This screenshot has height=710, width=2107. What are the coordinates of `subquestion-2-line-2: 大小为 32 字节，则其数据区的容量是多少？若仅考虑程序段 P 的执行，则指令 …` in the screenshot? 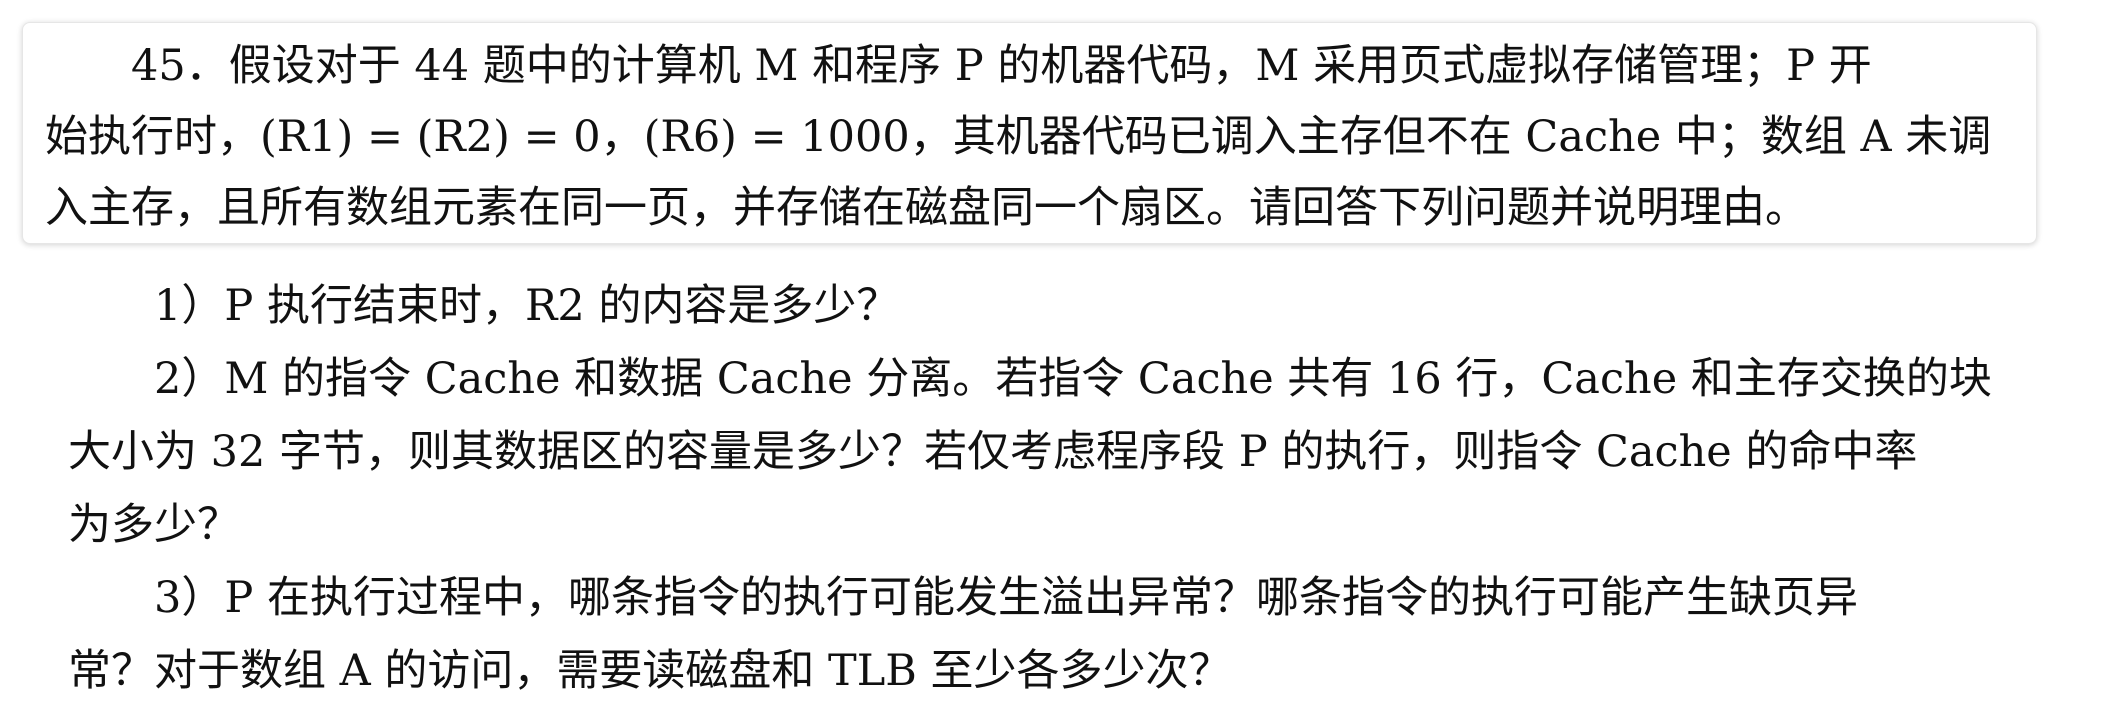 It's located at (993, 452).